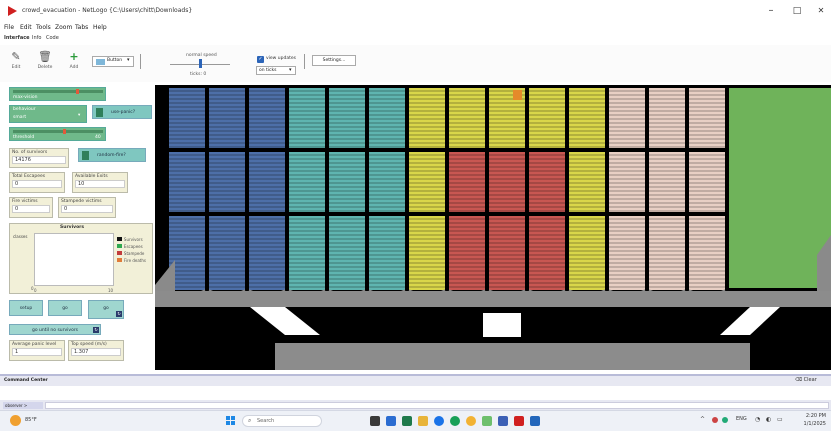 Image resolution: width=831 pixels, height=431 pixels. What do you see at coordinates (128, 60) in the screenshot?
I see `chevron-down-icon: ▾` at bounding box center [128, 60].